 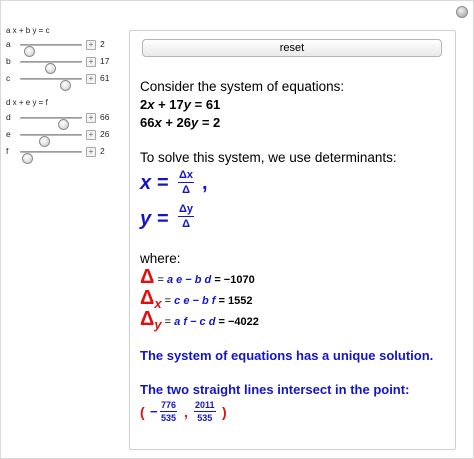 What do you see at coordinates (169, 405) in the screenshot?
I see `point-x-numerator: 776` at bounding box center [169, 405].